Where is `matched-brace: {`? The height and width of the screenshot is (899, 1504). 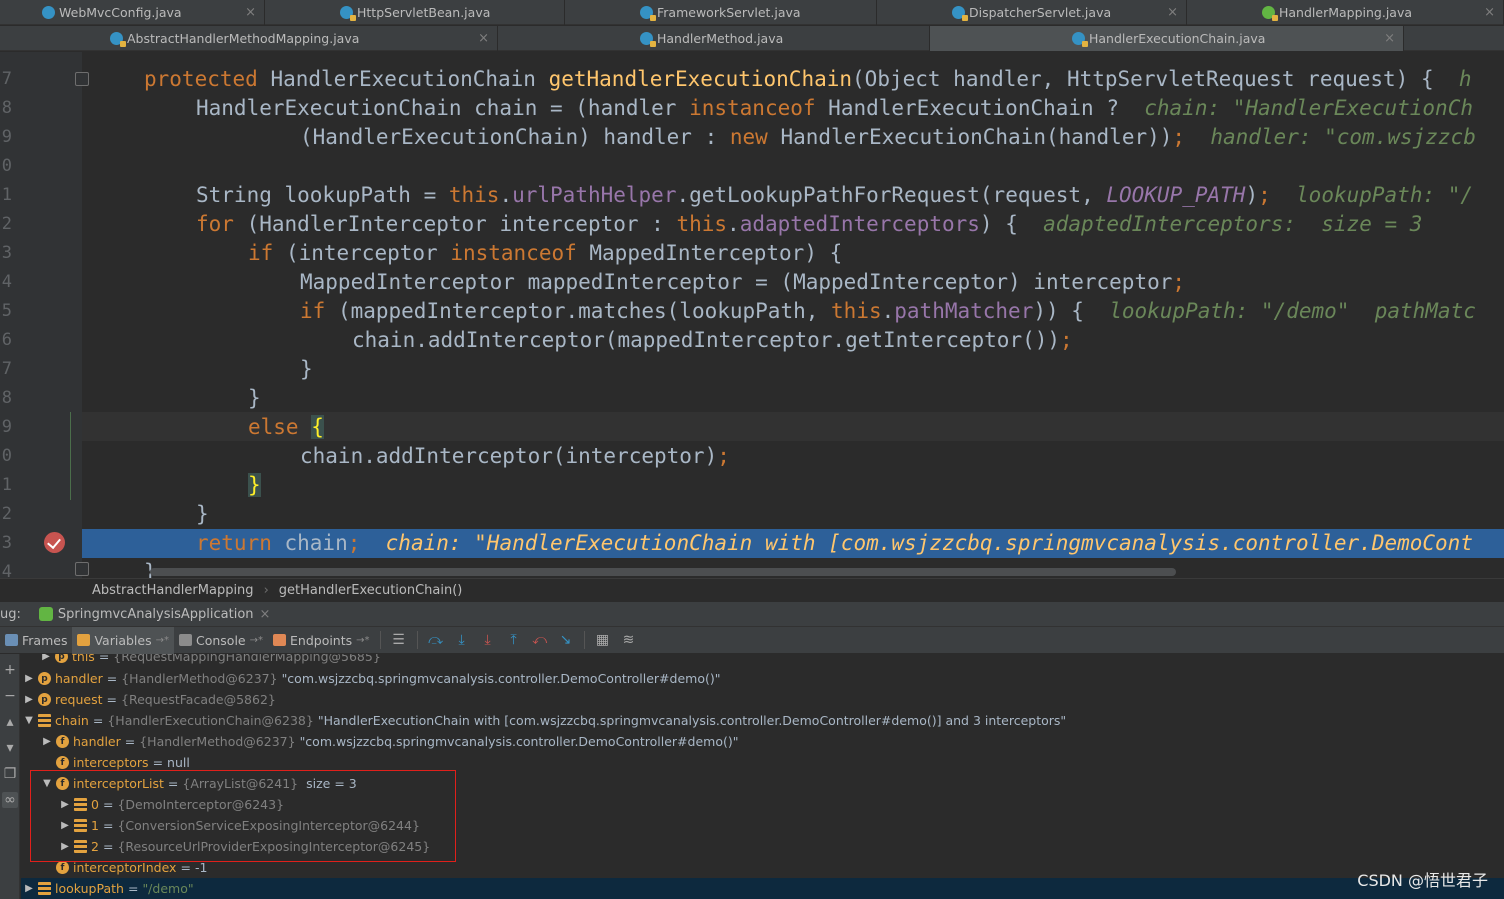
matched-brace: { is located at coordinates (317, 427).